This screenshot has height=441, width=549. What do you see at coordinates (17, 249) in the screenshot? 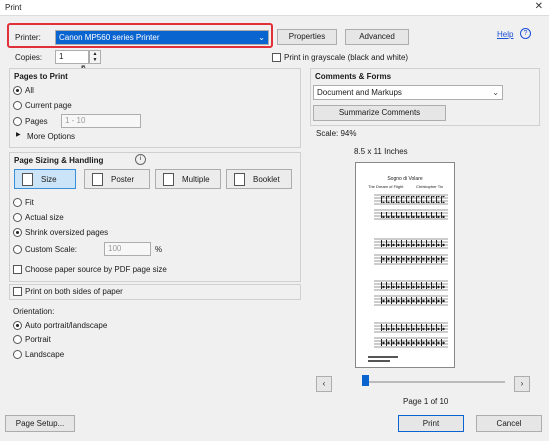
I see `radio-custom-scale` at bounding box center [17, 249].